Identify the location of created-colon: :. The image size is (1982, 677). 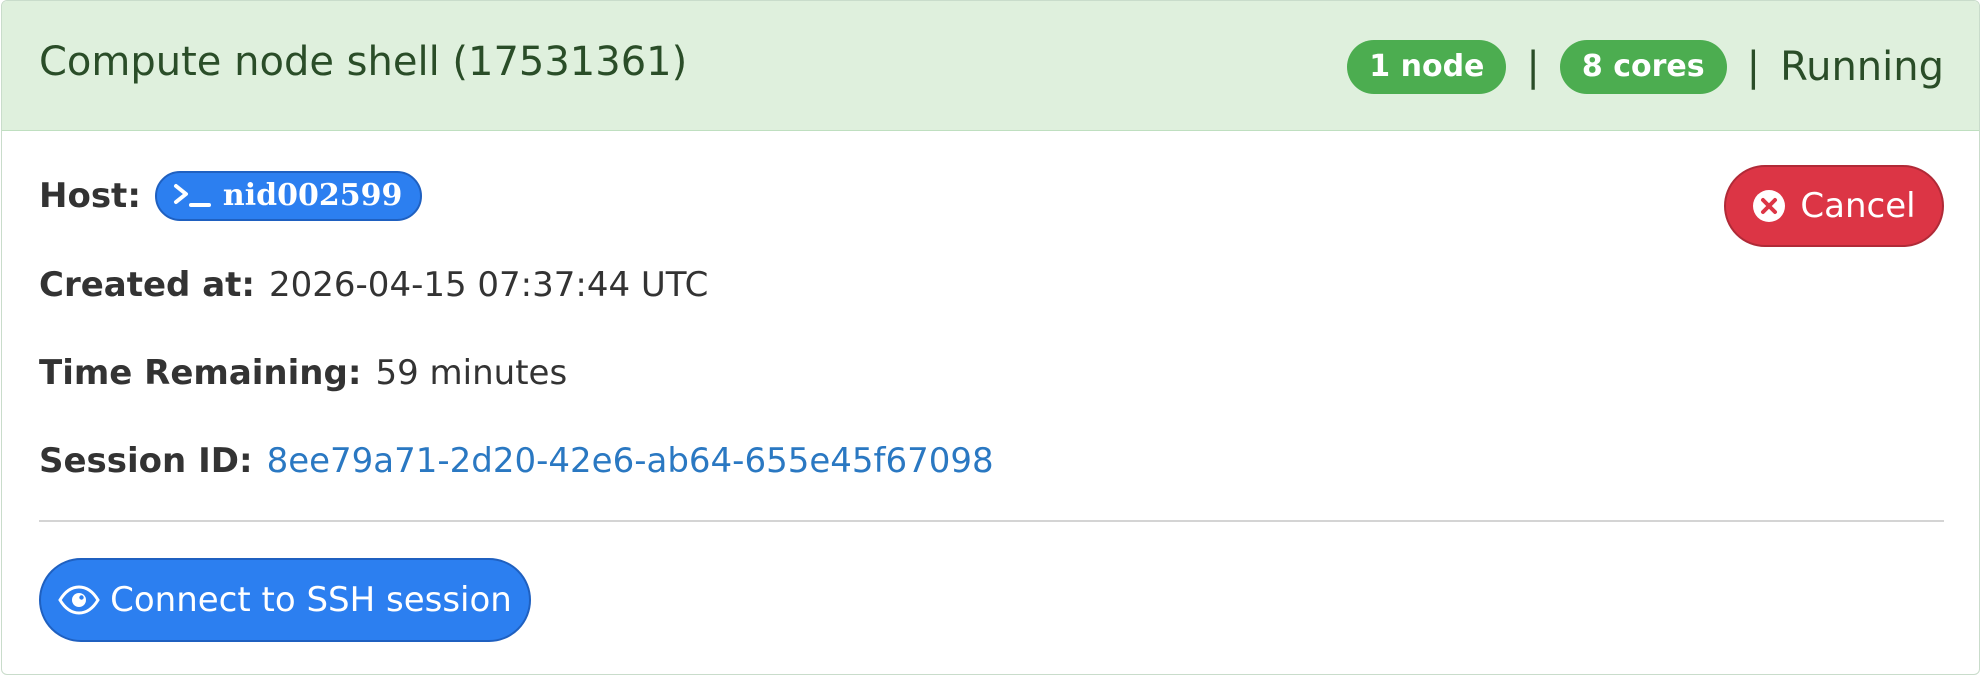
(248, 285).